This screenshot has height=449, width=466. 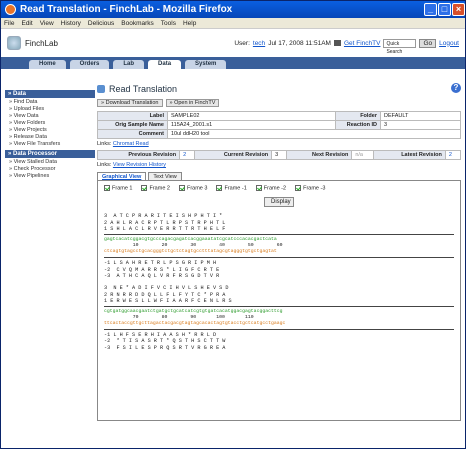 I want to click on frame-1-checkbox: Frame 1, so click(x=118, y=188).